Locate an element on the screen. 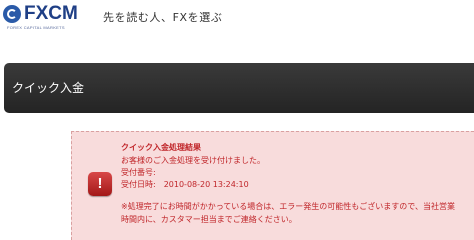 This screenshot has height=240, width=474. notice-line-2: 時間内に、カスタマー担当までご連絡ください。 is located at coordinates (209, 219).